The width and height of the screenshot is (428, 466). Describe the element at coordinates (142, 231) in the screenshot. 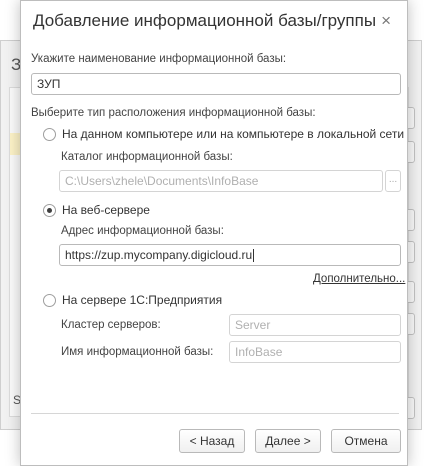

I see `address-label: Адрес информационной базы:` at that location.